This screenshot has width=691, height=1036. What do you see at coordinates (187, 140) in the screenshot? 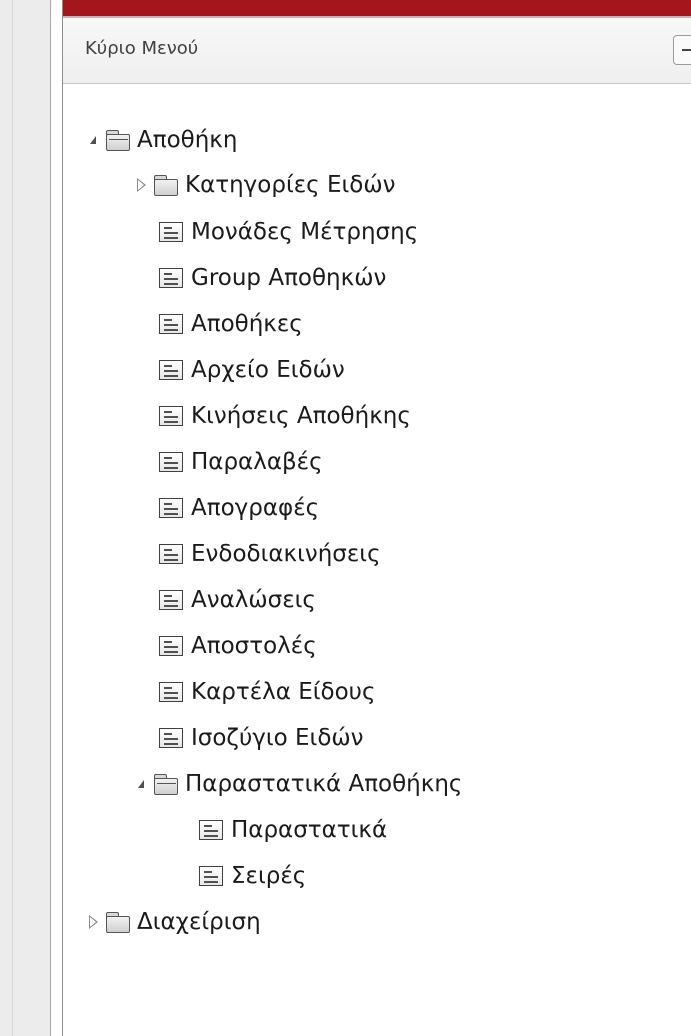
I see `tree-node-label: Αποθήκη` at bounding box center [187, 140].